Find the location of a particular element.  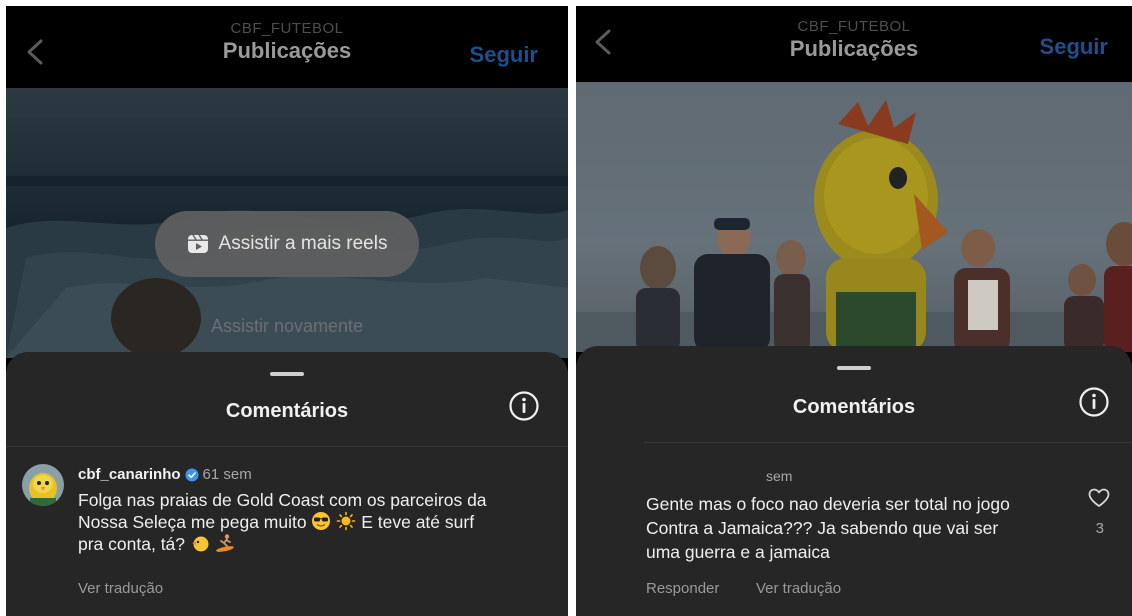

reply-link: Responder is located at coordinates (682, 588).